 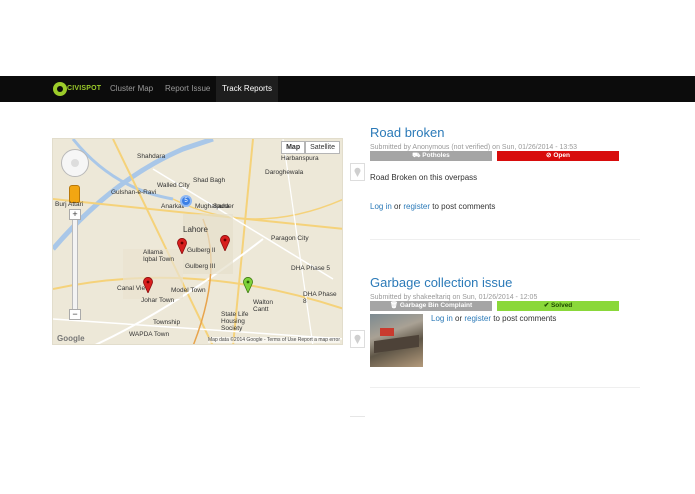 What do you see at coordinates (158, 300) in the screenshot?
I see `map-label: Johar Town` at bounding box center [158, 300].